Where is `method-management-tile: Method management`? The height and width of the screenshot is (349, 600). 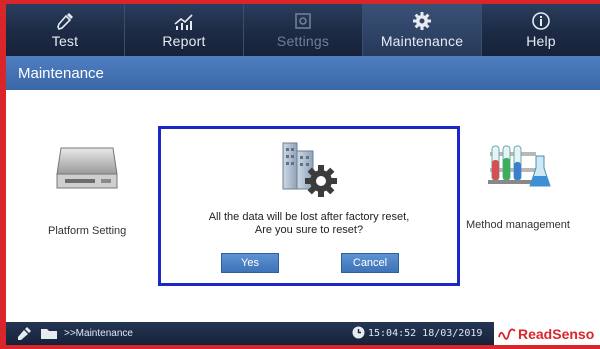 method-management-tile: Method management is located at coordinates (518, 184).